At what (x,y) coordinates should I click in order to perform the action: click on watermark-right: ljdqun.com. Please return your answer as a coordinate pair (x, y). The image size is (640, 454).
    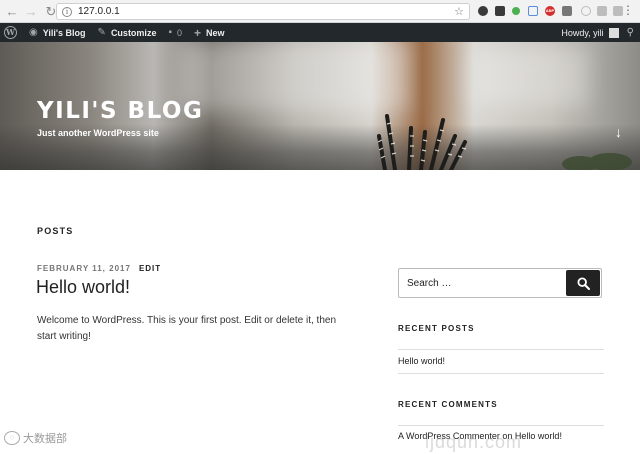
    Looking at the image, I should click on (474, 442).